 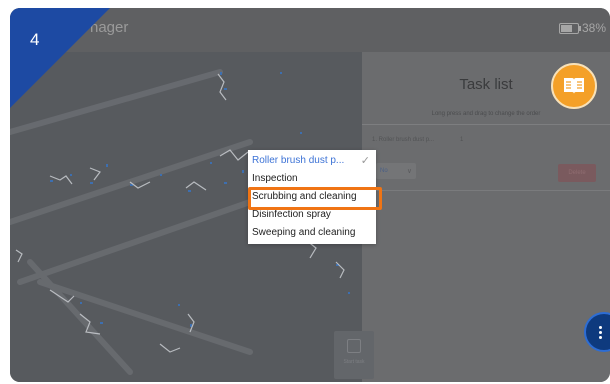 I want to click on start-task-label: Start task, so click(x=354, y=362).